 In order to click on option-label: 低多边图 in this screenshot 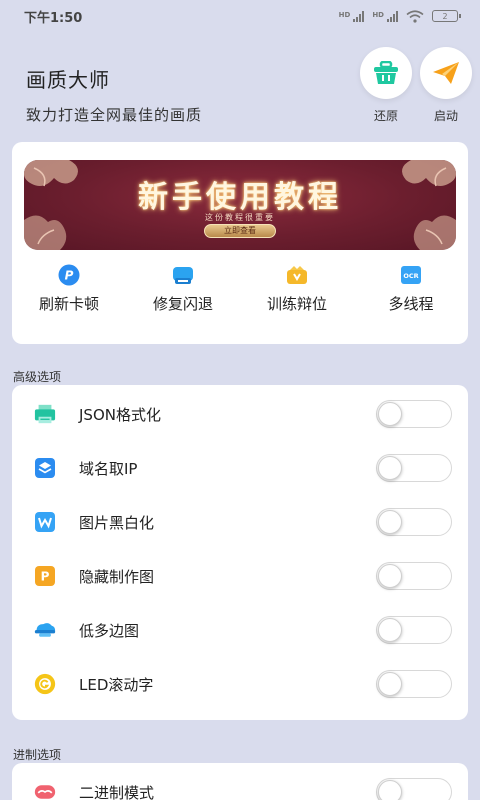, I will do `click(109, 630)`.